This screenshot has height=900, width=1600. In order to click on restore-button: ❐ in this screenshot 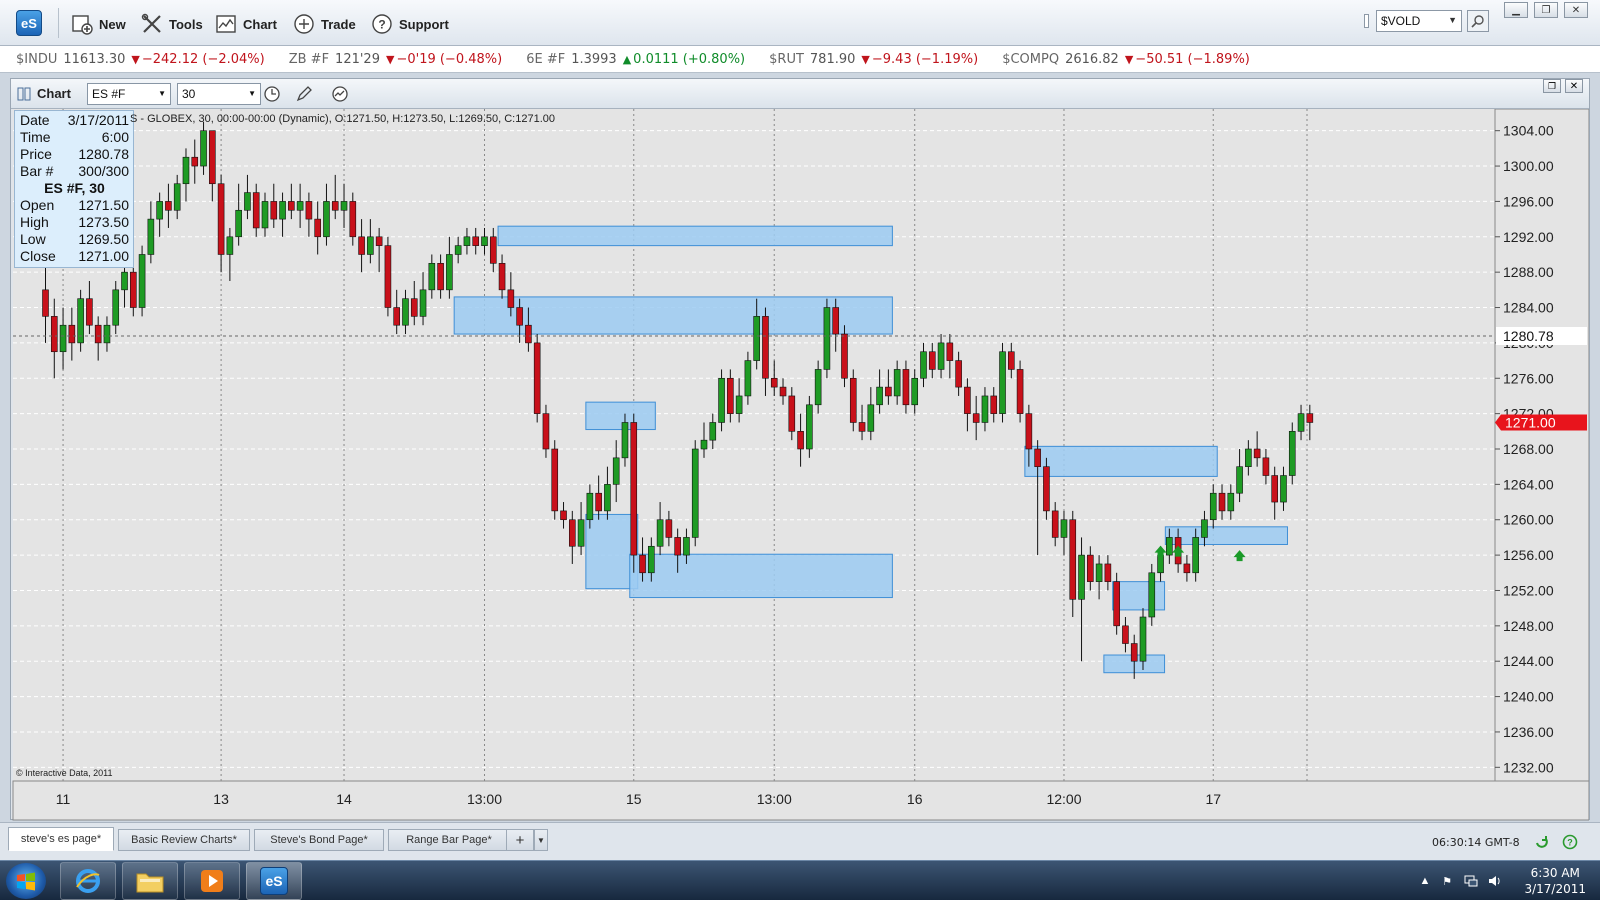, I will do `click(1546, 10)`.